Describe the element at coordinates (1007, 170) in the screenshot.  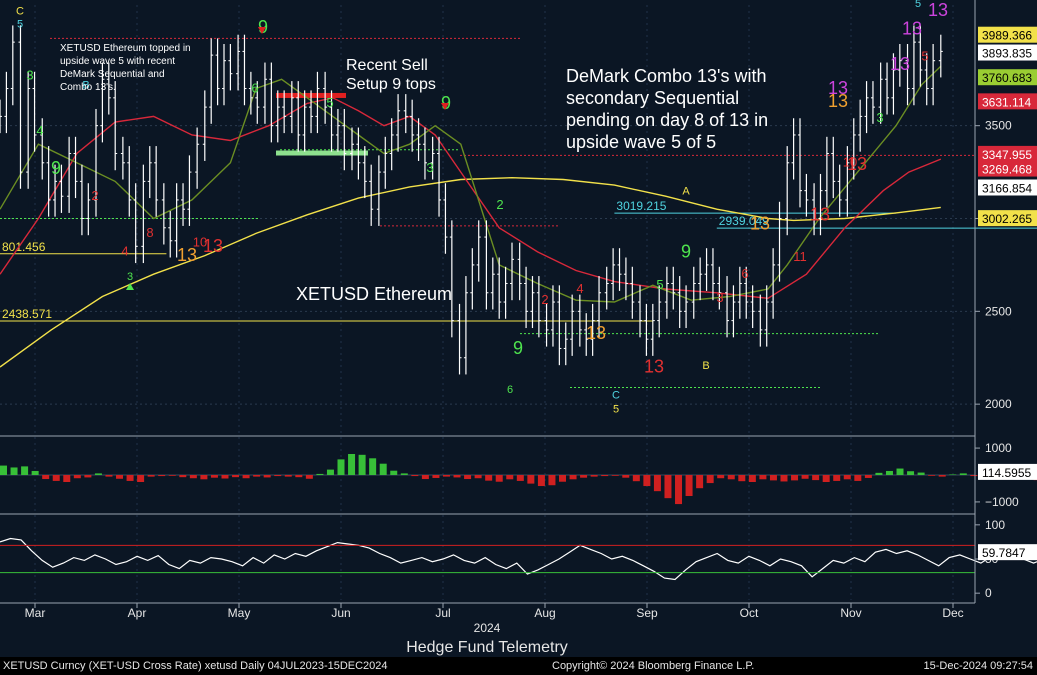
I see `price-label-text: 3269.468` at that location.